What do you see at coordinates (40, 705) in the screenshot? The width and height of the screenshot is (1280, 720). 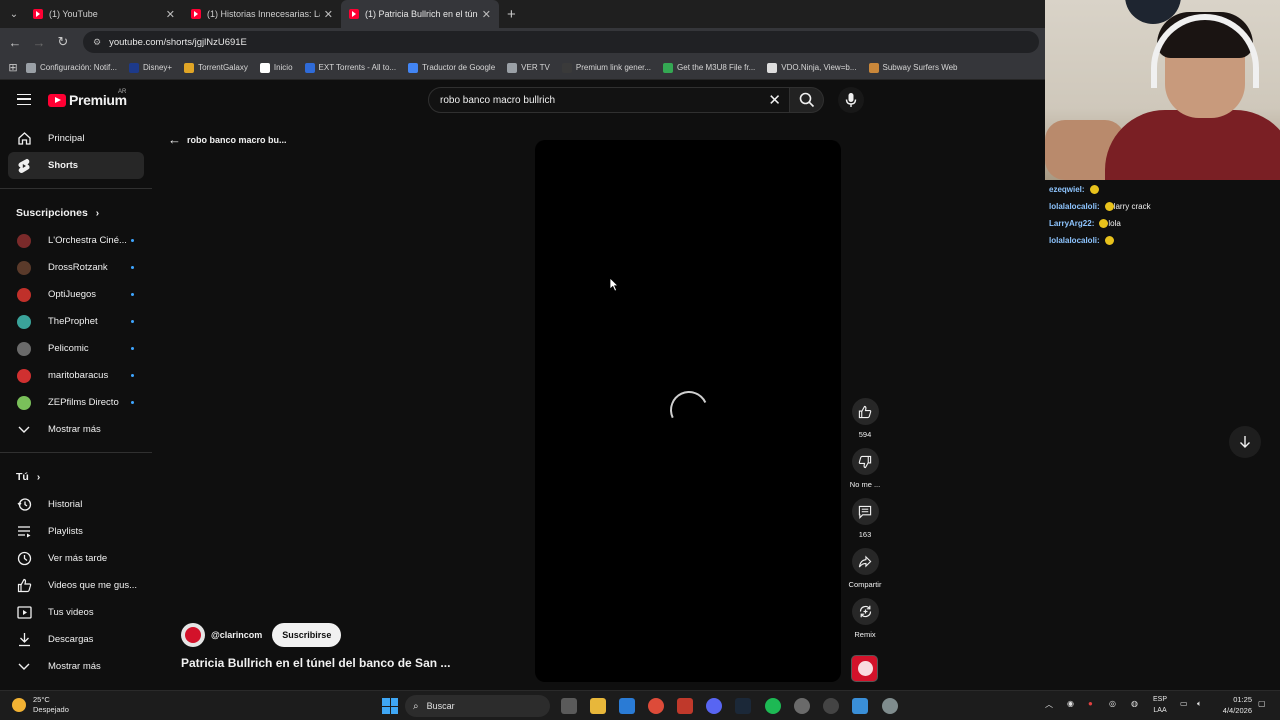 I see `weather-widget: 25°C Despejado` at bounding box center [40, 705].